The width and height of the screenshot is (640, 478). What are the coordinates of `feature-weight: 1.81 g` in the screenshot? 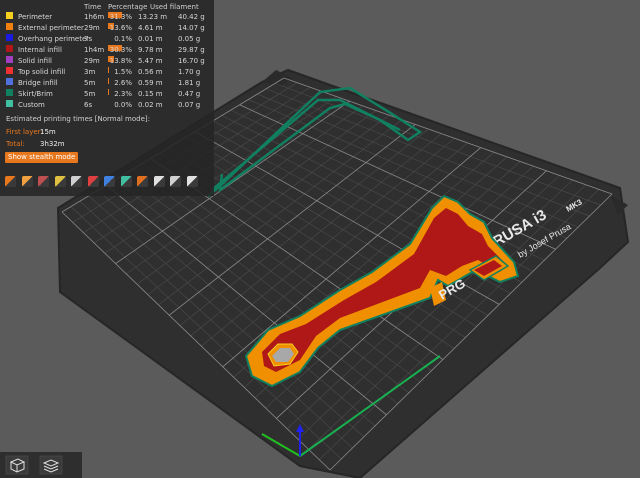 It's located at (189, 83).